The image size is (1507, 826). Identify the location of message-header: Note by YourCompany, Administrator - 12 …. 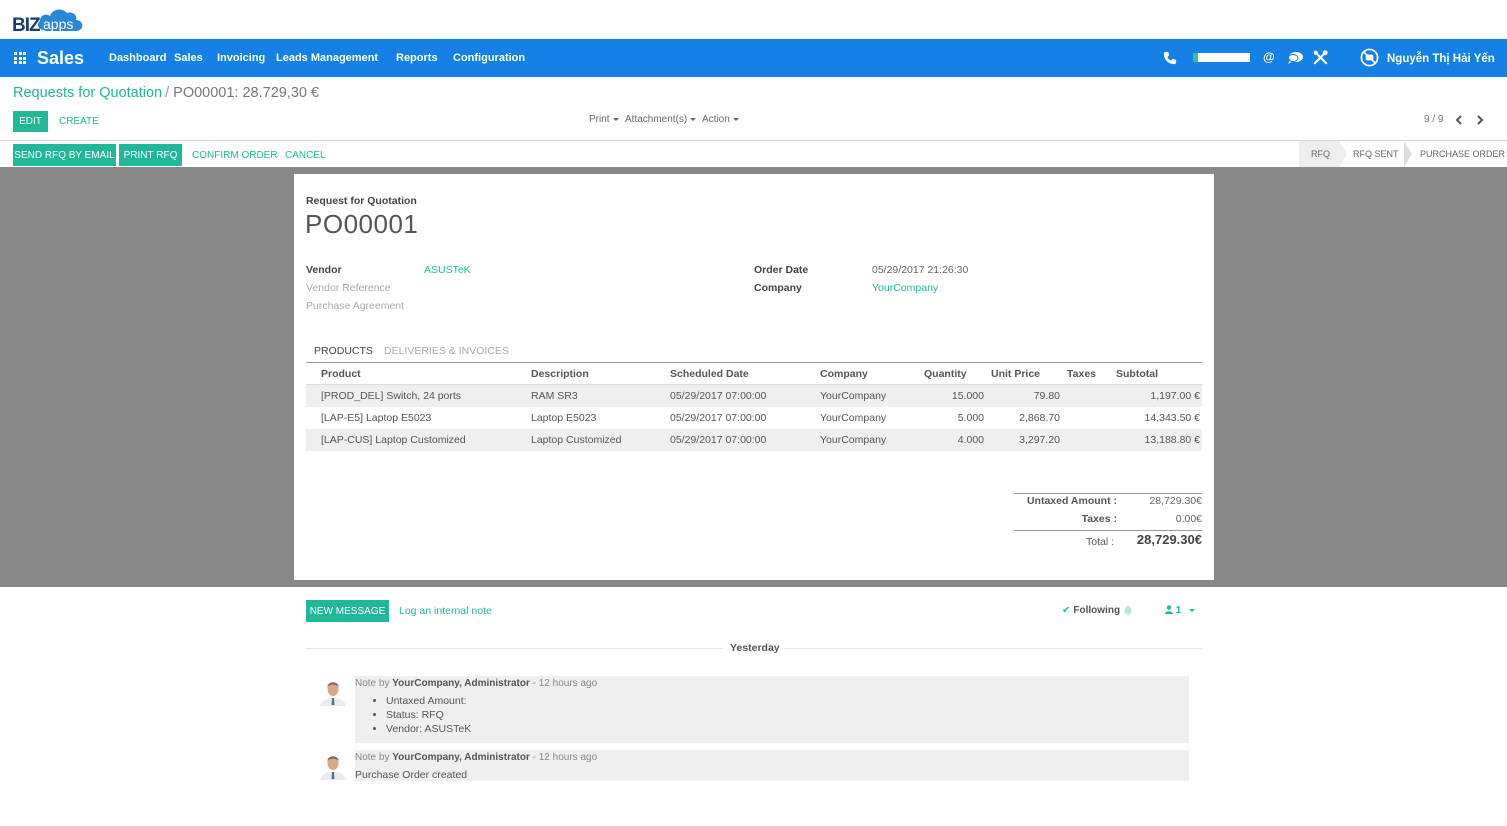
(476, 683).